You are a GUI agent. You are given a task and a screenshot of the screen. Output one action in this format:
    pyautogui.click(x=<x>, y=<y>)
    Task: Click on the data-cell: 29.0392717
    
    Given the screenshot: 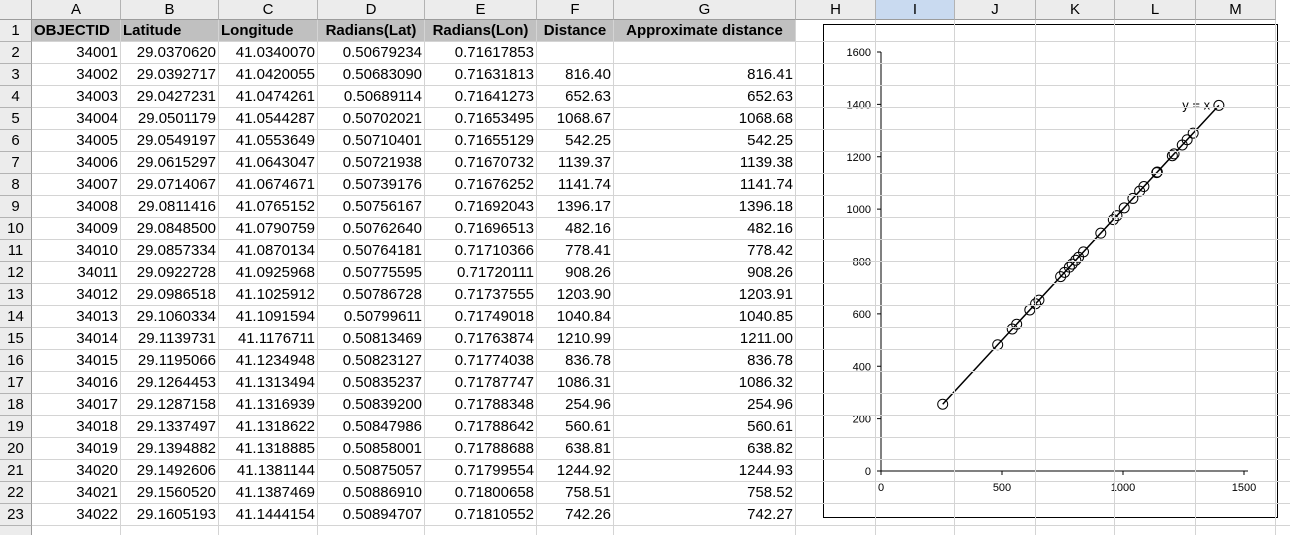 What is the action you would take?
    pyautogui.click(x=170, y=75)
    